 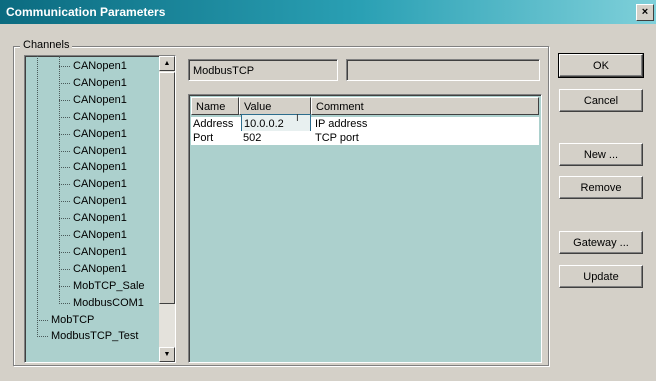 What do you see at coordinates (167, 188) in the screenshot?
I see `scroll-thumb` at bounding box center [167, 188].